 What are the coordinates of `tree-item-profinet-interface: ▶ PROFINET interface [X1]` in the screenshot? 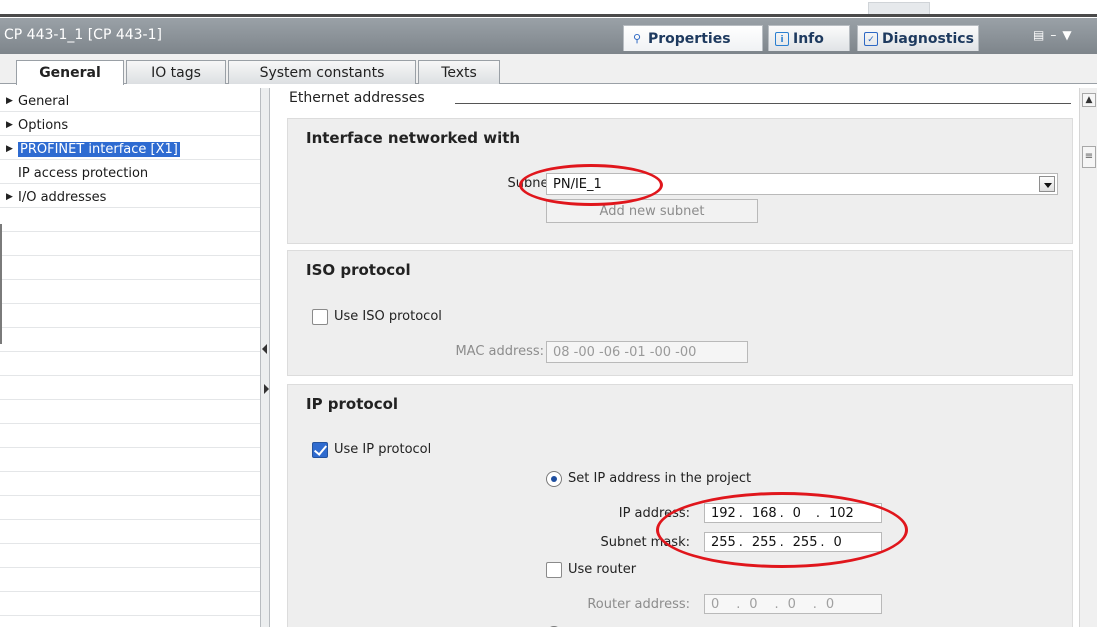 It's located at (93, 149).